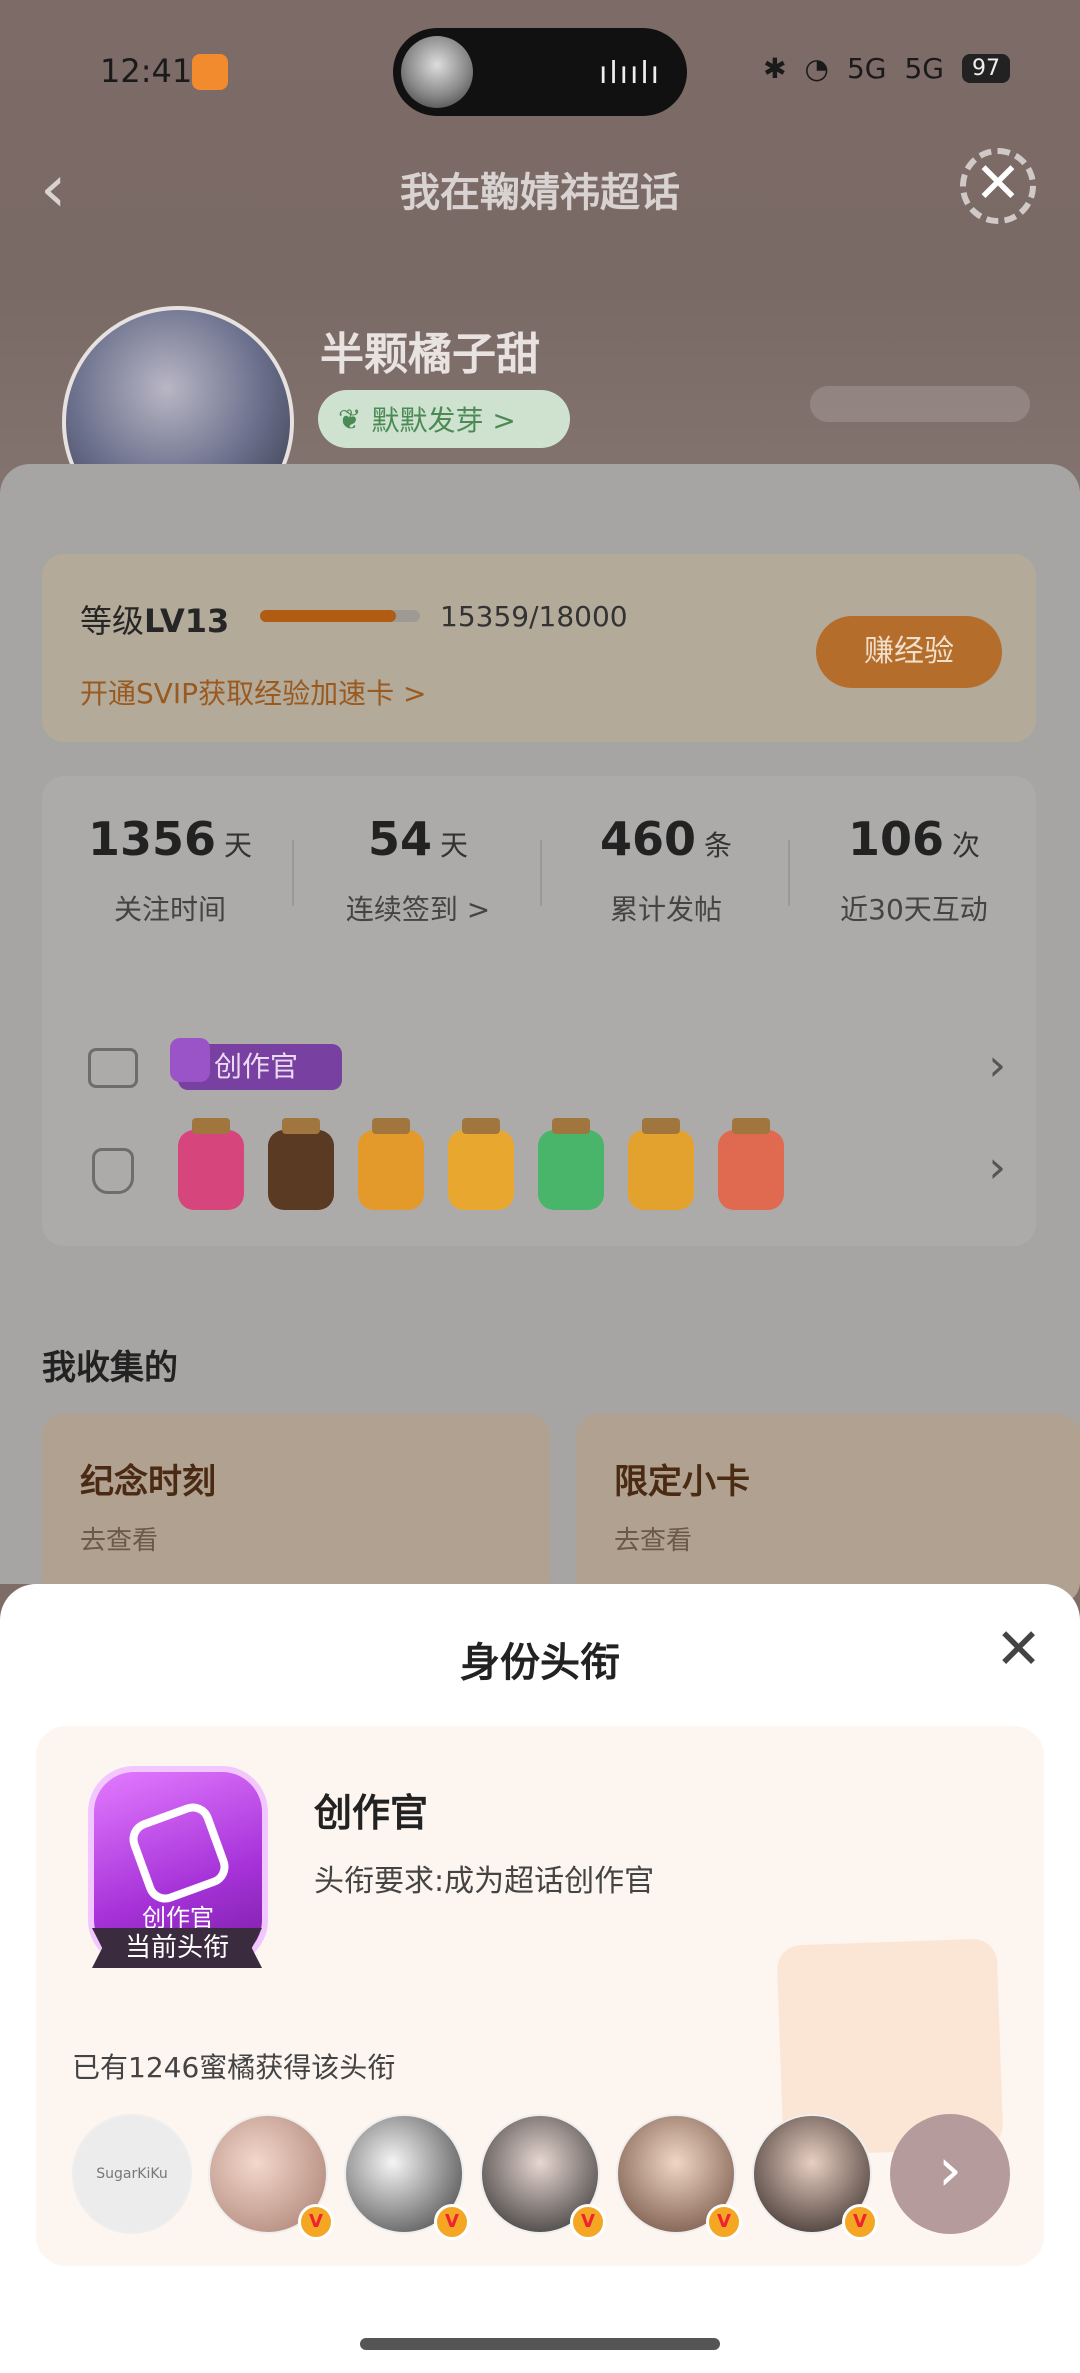  Describe the element at coordinates (169, 909) in the screenshot. I see `stat-label: 关注时间` at that location.